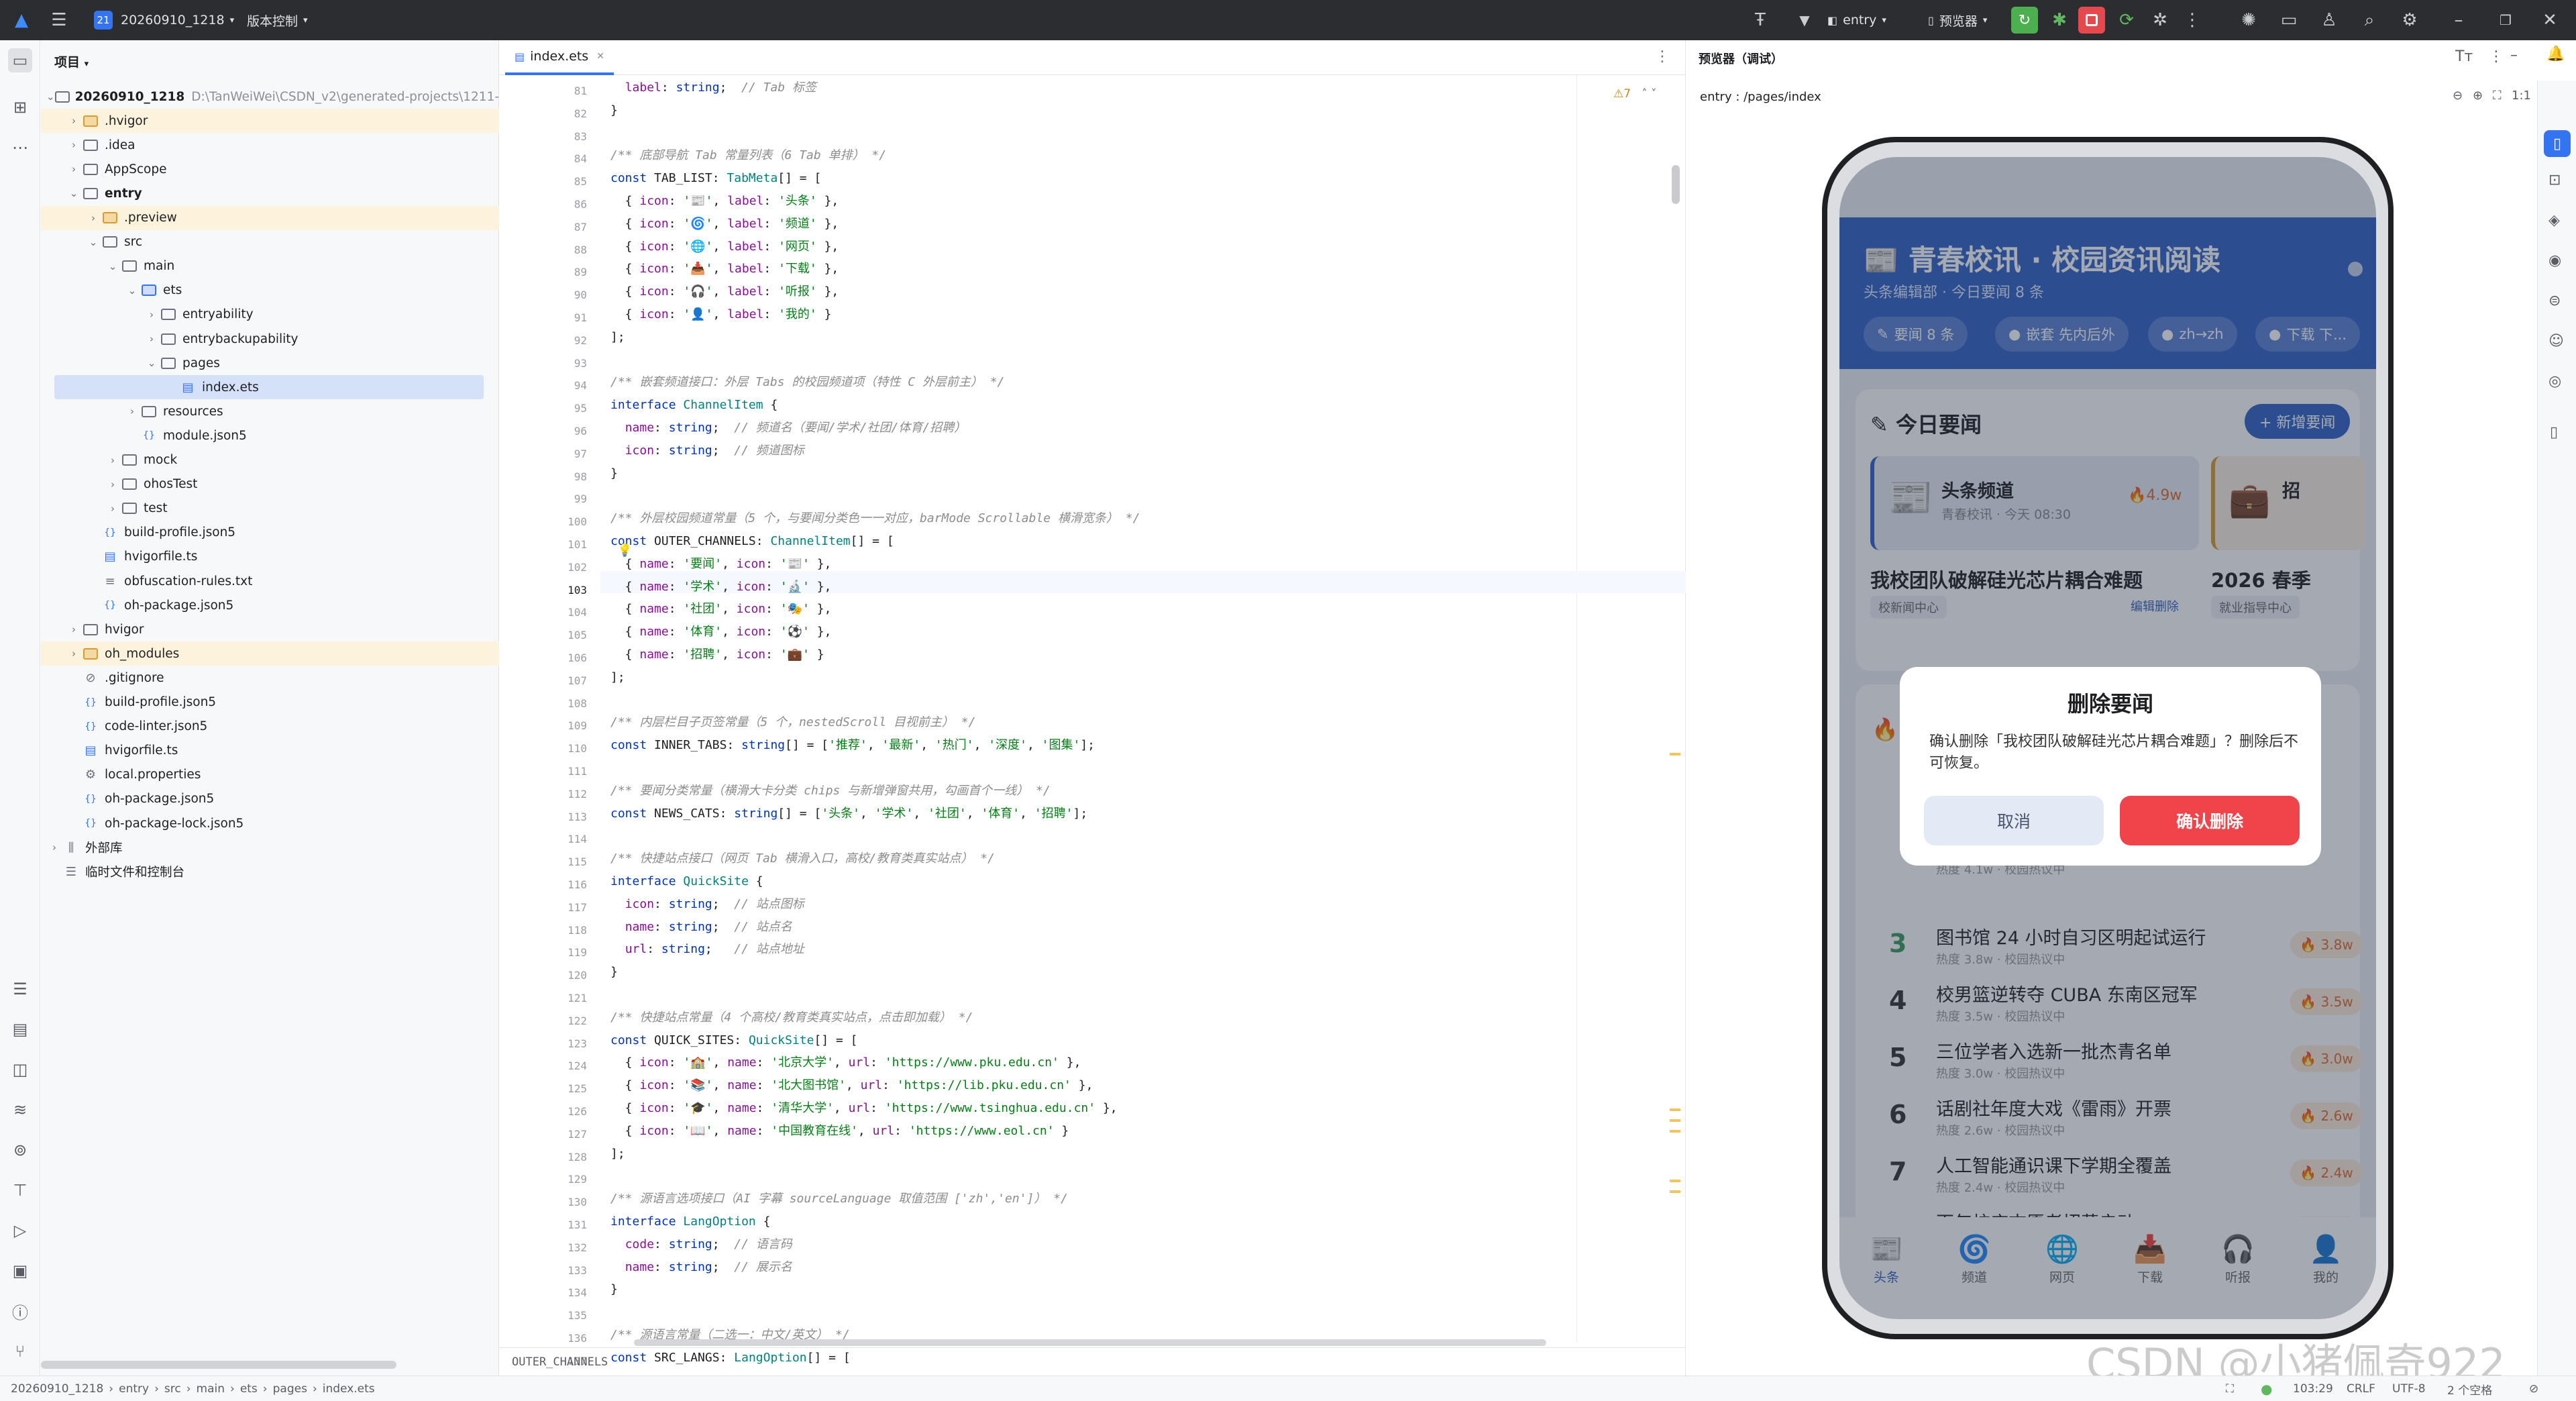 This screenshot has height=1401, width=2576. I want to click on fit-icon: ⛶, so click(2497, 96).